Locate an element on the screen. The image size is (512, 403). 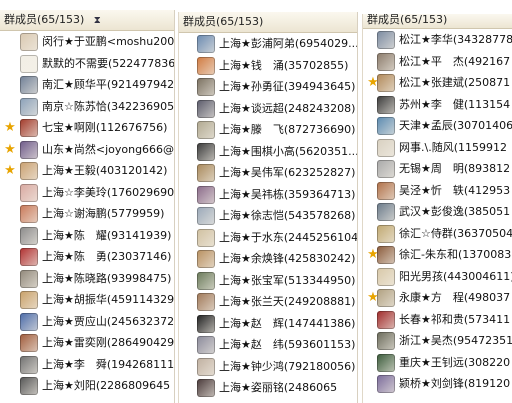
member-row: 上海★吴伟军(623252827) is located at coordinates (268, 173).